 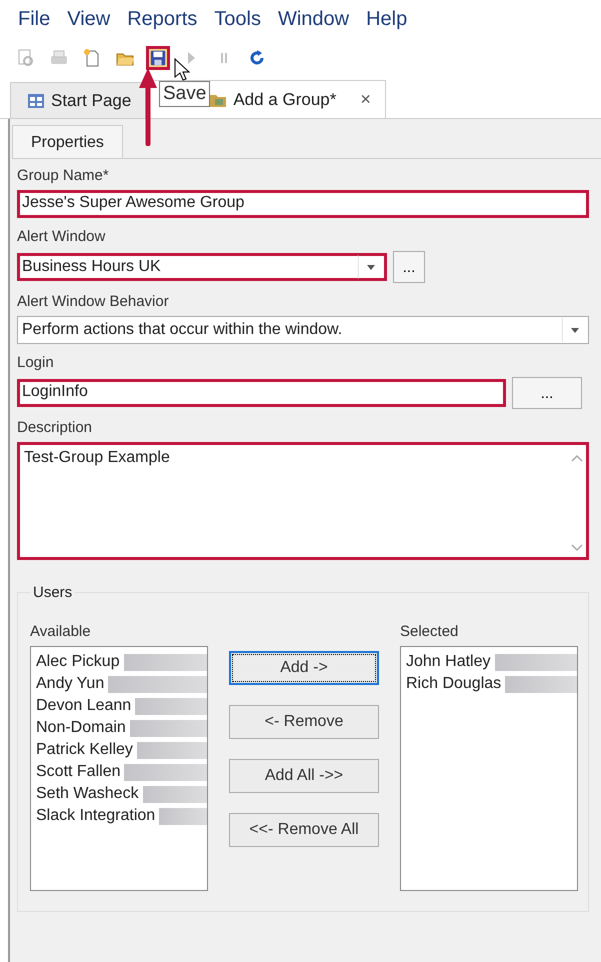 I want to click on transfer-button: Add ->, so click(x=304, y=668).